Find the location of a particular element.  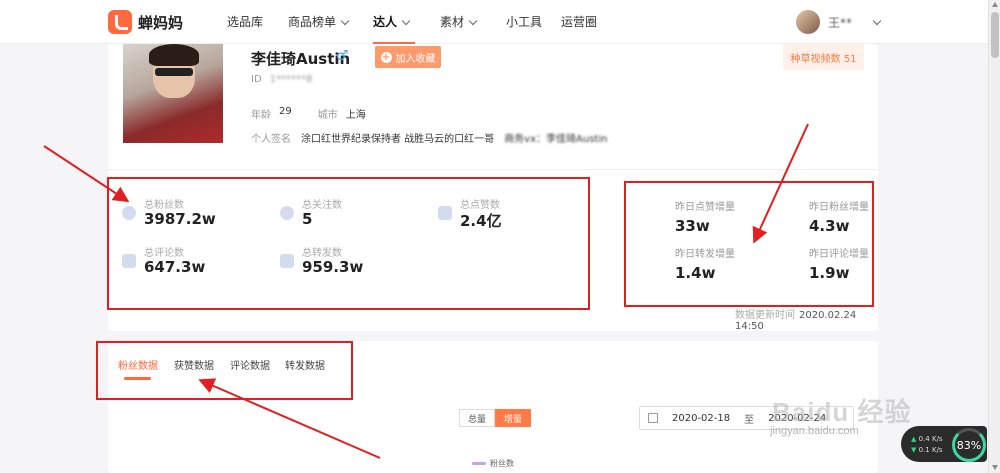

arrow-to-daily is located at coordinates (780, 183).